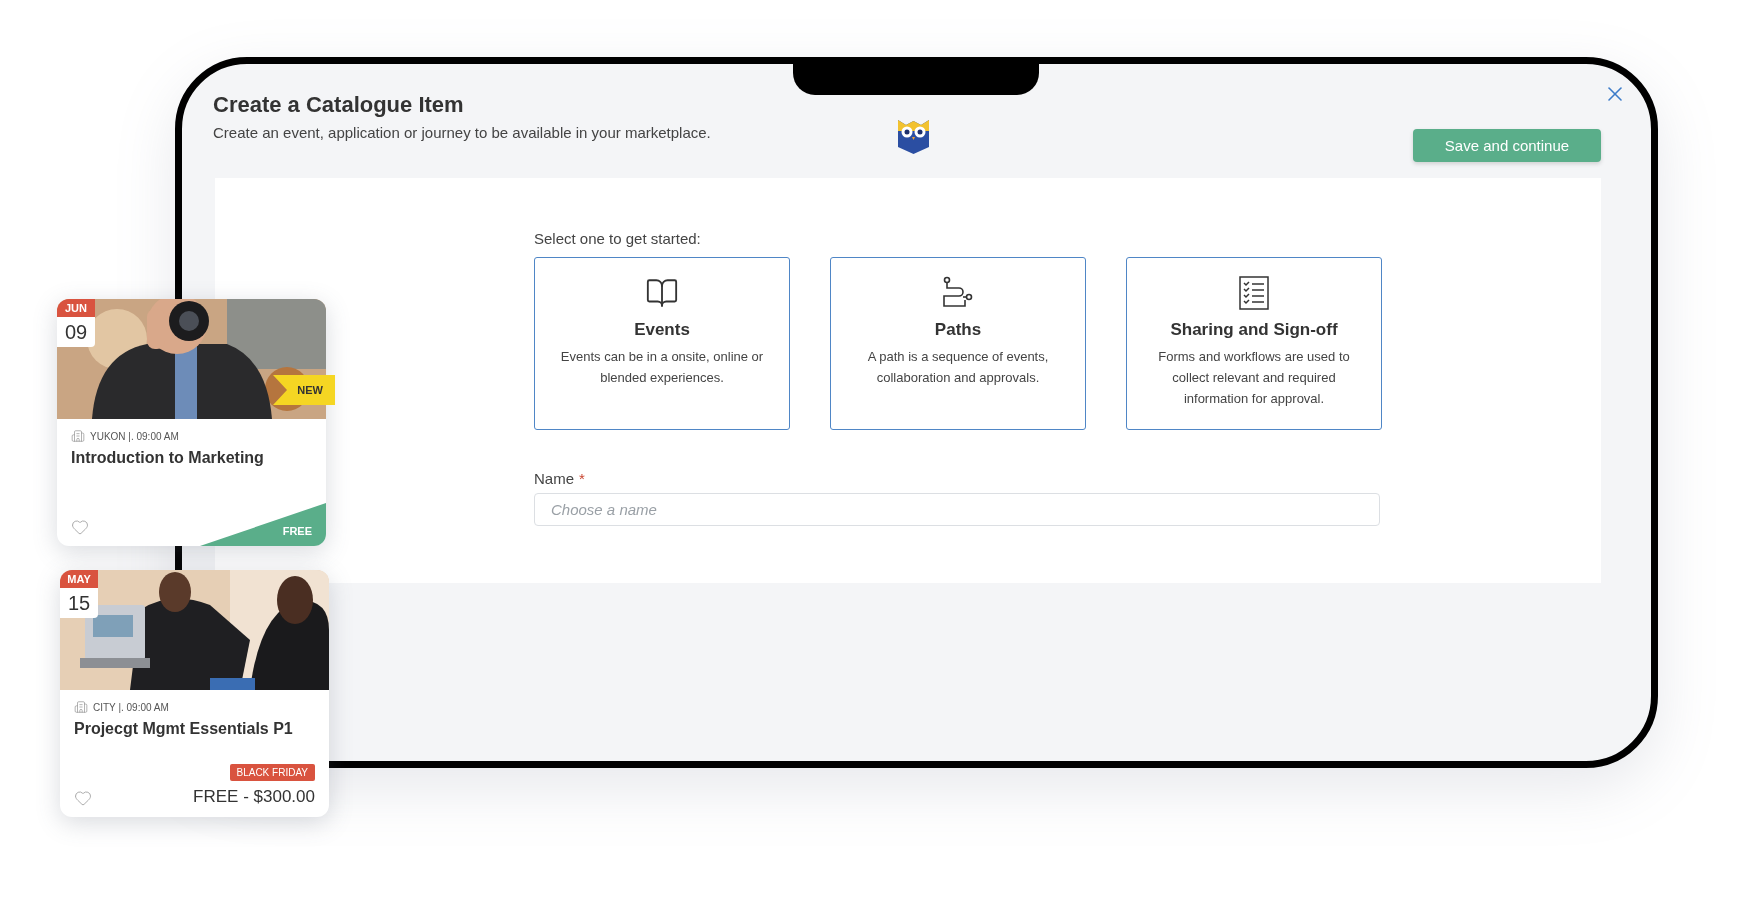  What do you see at coordinates (76, 308) in the screenshot?
I see `date-month: JUN` at bounding box center [76, 308].